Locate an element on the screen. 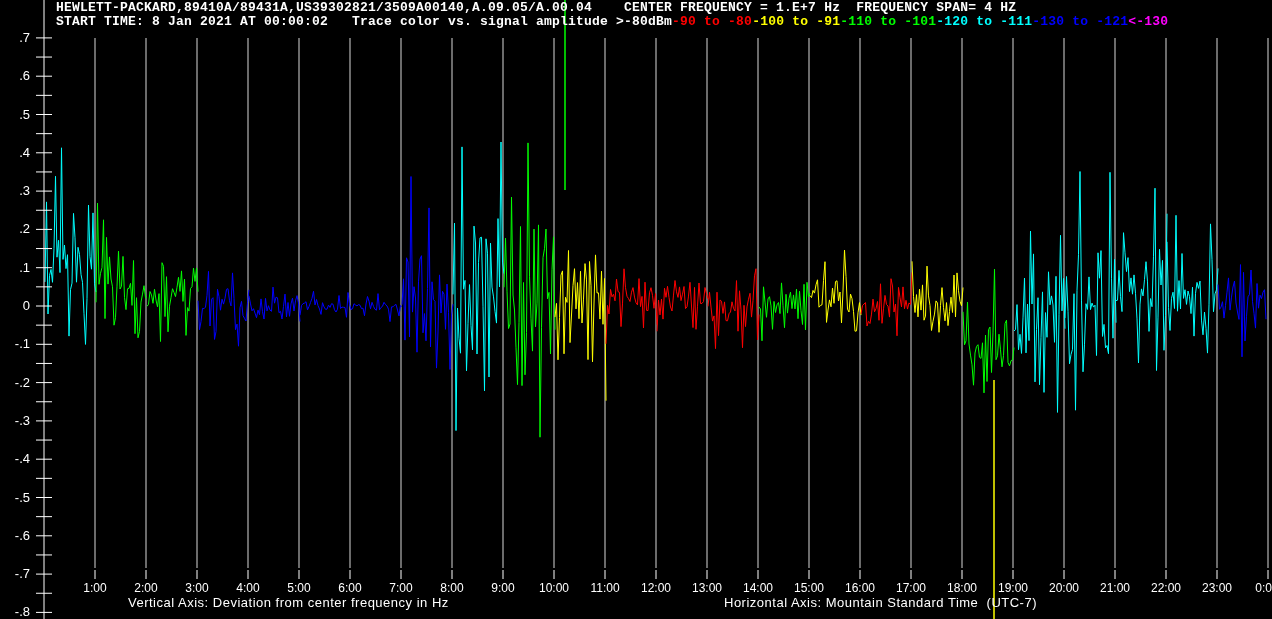 Image resolution: width=1272 pixels, height=619 pixels. x-tick-label: 2:00 is located at coordinates (146, 588).